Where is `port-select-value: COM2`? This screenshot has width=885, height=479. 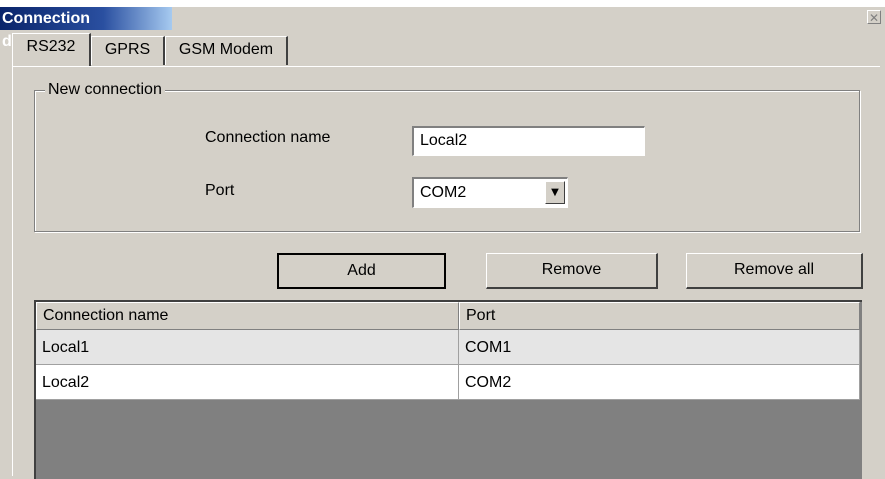 port-select-value: COM2 is located at coordinates (443, 192).